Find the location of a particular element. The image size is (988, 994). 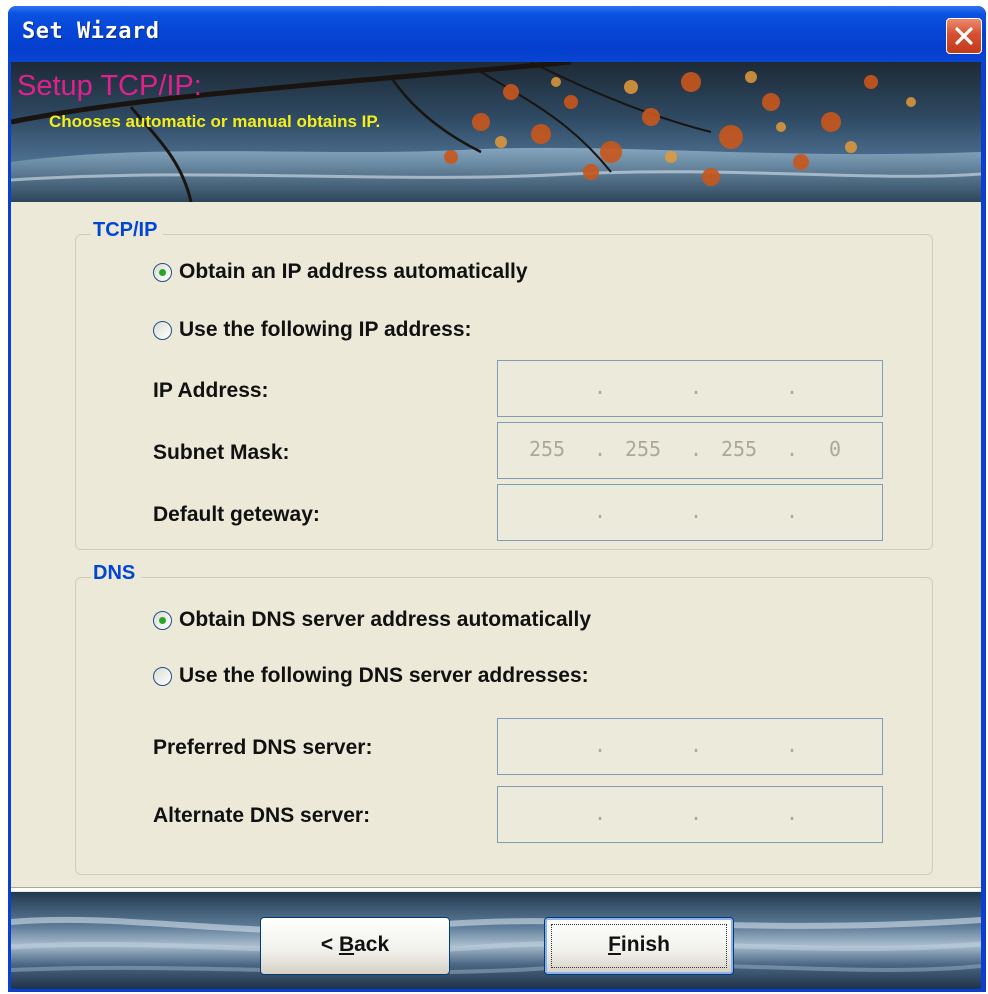

radio-obtain-ip-auto: Obtain an IP address automatically is located at coordinates (340, 272).